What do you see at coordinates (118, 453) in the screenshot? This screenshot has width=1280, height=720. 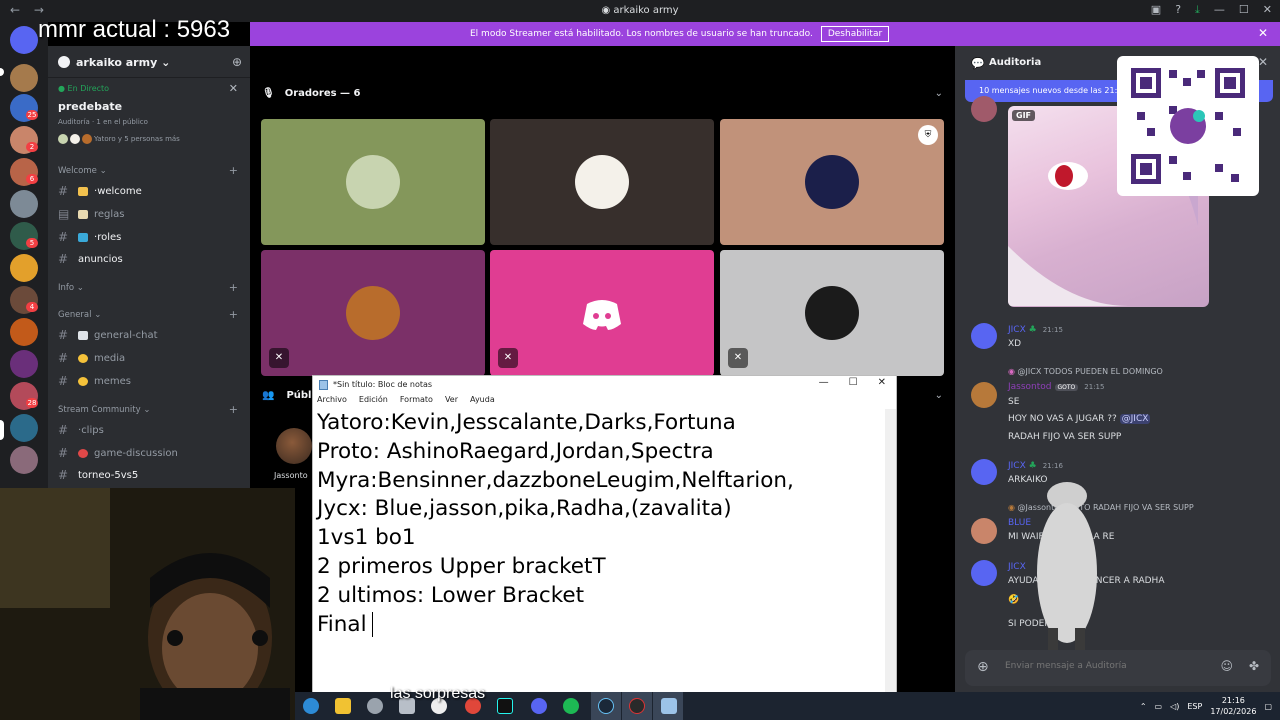 I see `channel-game-discussion: # game-discussion` at bounding box center [118, 453].